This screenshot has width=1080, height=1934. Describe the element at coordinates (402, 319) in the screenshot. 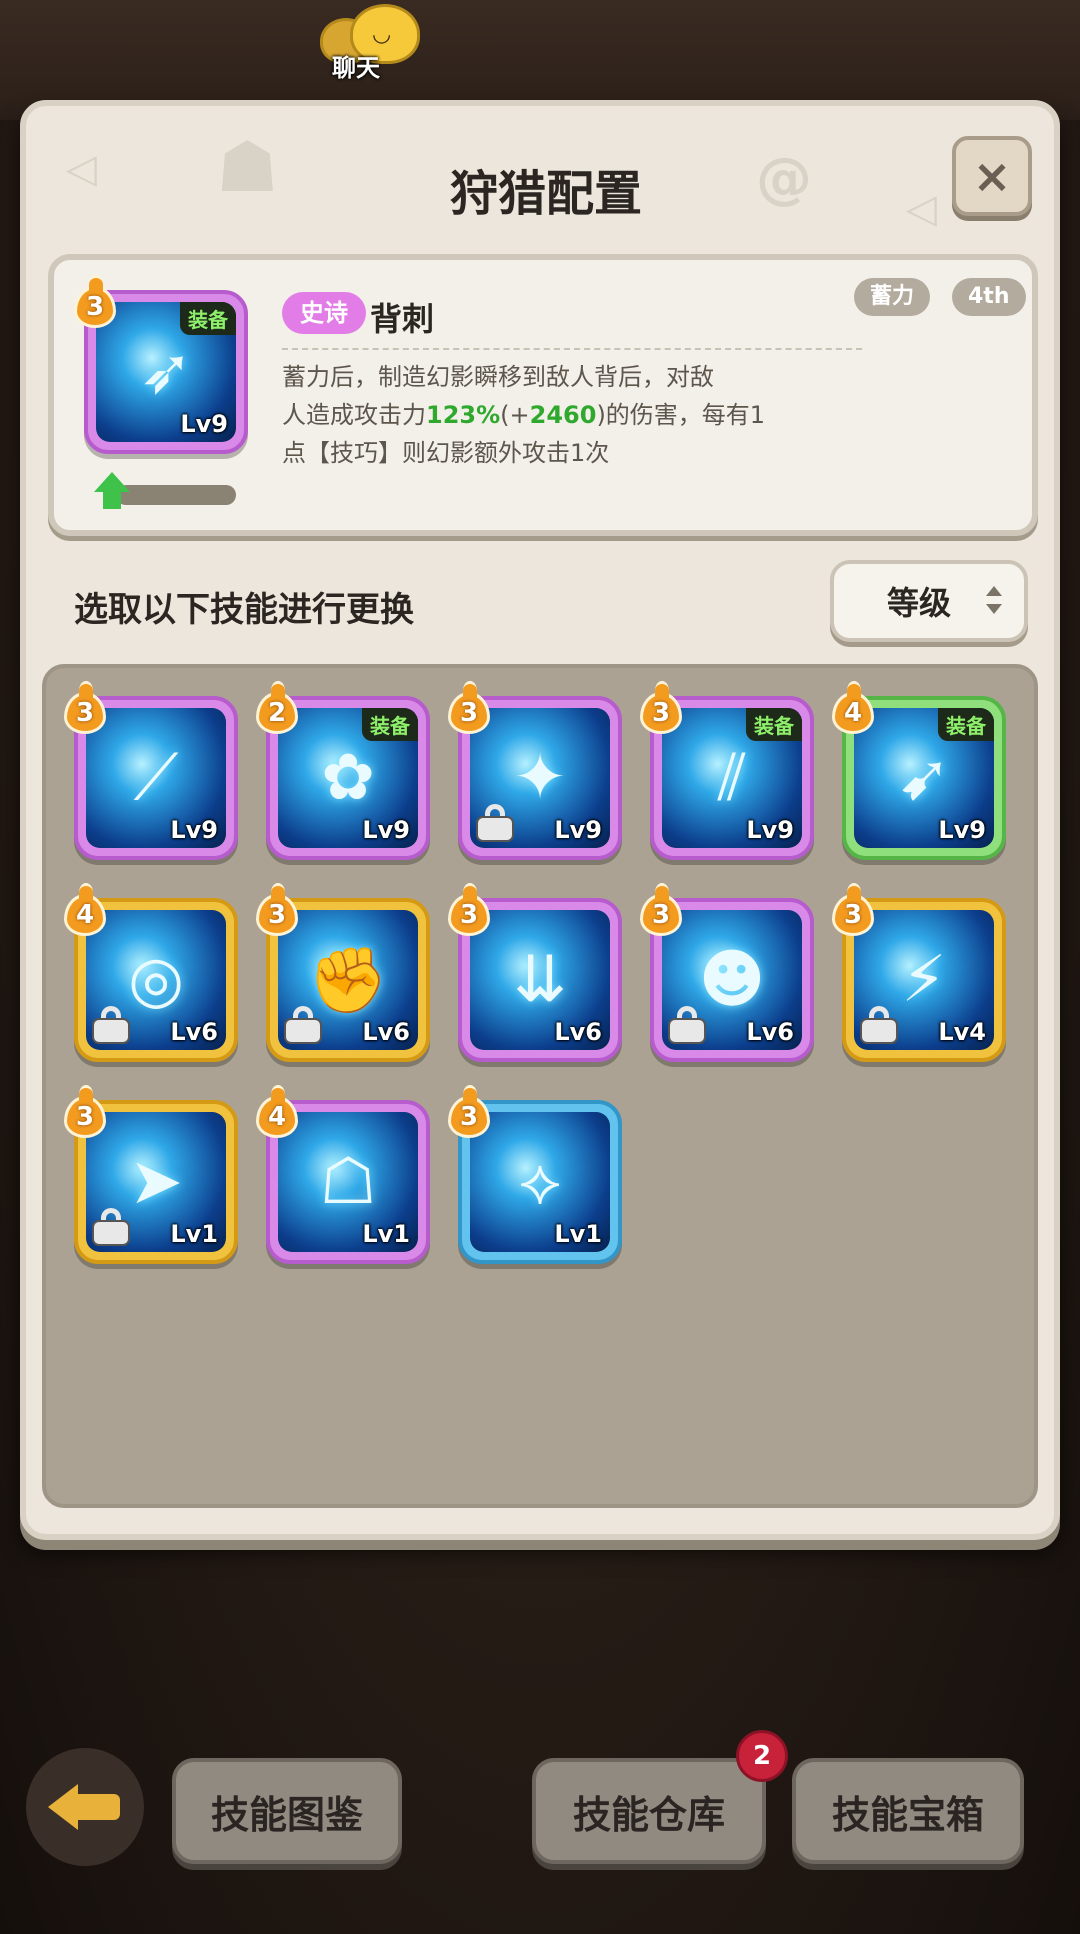

I see `skill-name: 背刺` at that location.